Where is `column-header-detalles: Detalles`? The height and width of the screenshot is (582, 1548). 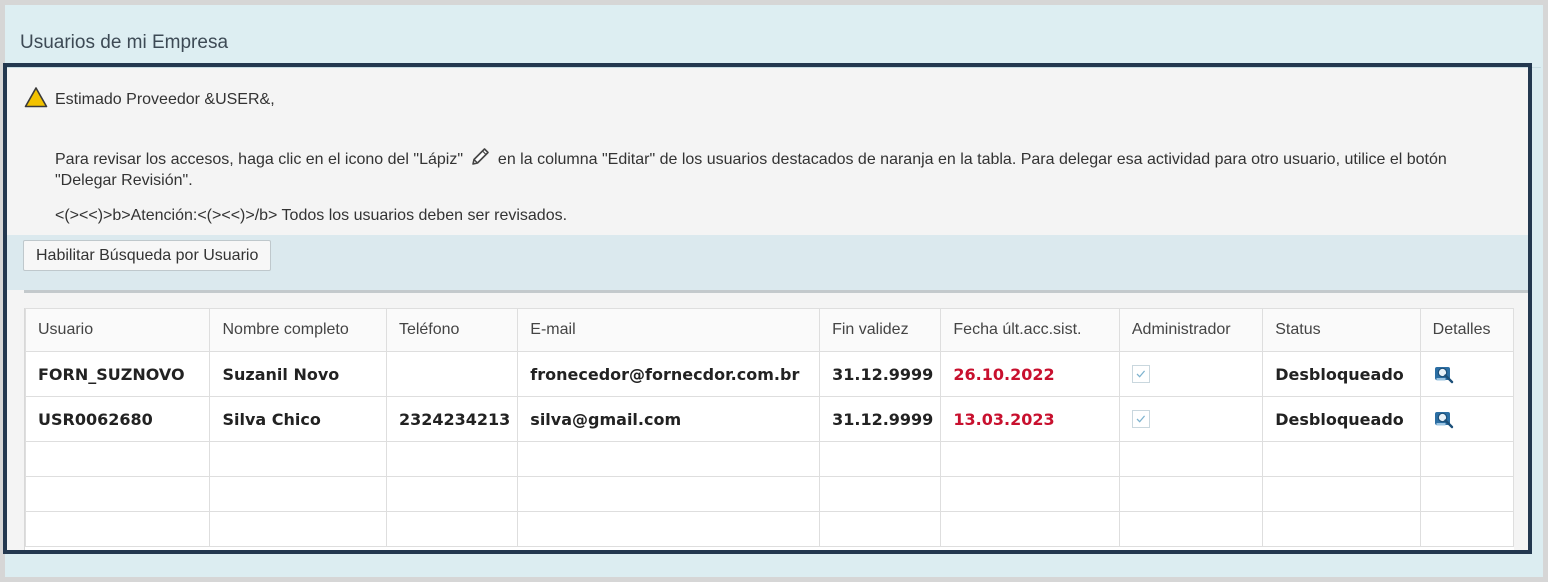 column-header-detalles: Detalles is located at coordinates (1467, 330).